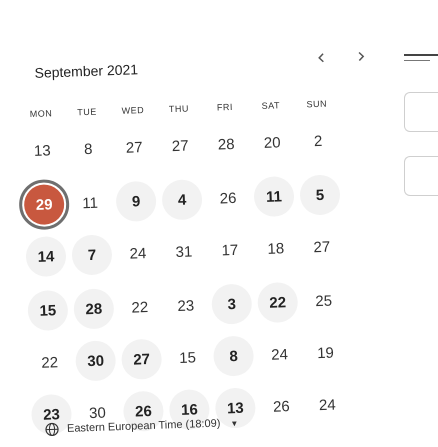  Describe the element at coordinates (271, 105) in the screenshot. I see `weekday-sat: SAT` at that location.